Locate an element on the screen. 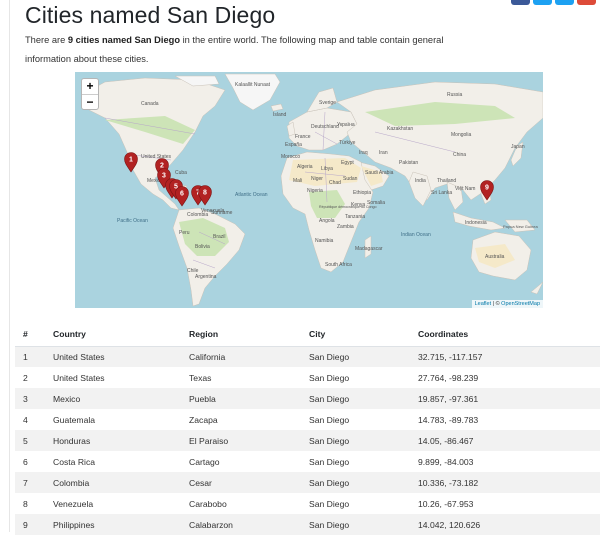 The width and height of the screenshot is (600, 535). table-header-row: # Country Region City Coordinates is located at coordinates (307, 335).